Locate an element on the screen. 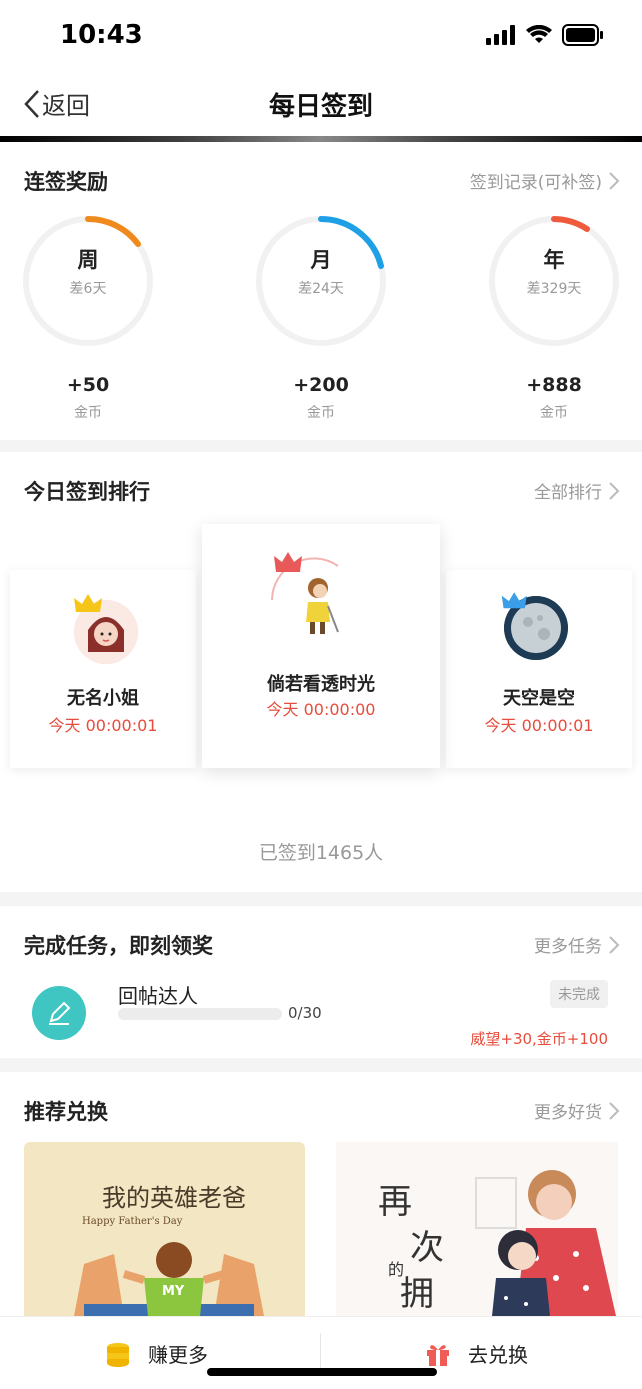 The width and height of the screenshot is (642, 1389). week-reward-unit: 金币 is located at coordinates (88, 413).